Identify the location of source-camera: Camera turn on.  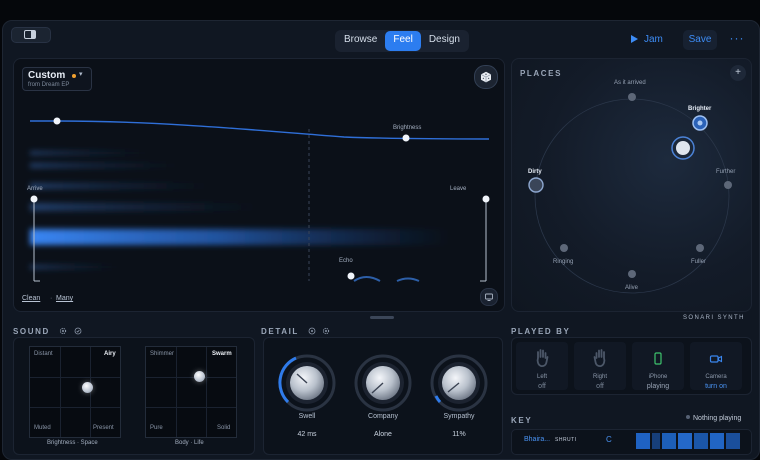
(716, 366).